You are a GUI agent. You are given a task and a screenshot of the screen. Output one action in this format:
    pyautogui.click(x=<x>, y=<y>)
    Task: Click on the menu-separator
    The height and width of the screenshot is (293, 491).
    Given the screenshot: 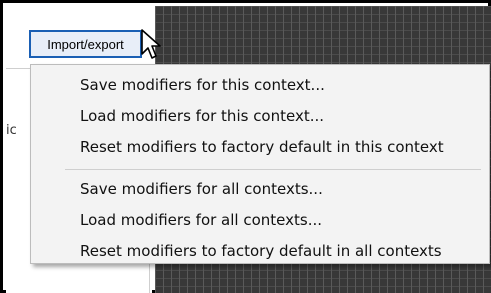 What is the action you would take?
    pyautogui.click(x=273, y=169)
    